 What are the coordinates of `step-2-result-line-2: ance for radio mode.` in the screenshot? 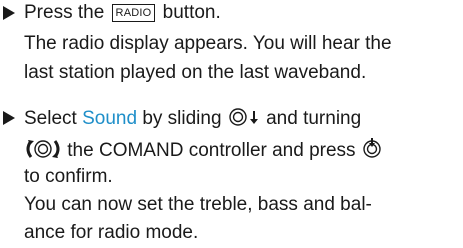 It's located at (111, 232).